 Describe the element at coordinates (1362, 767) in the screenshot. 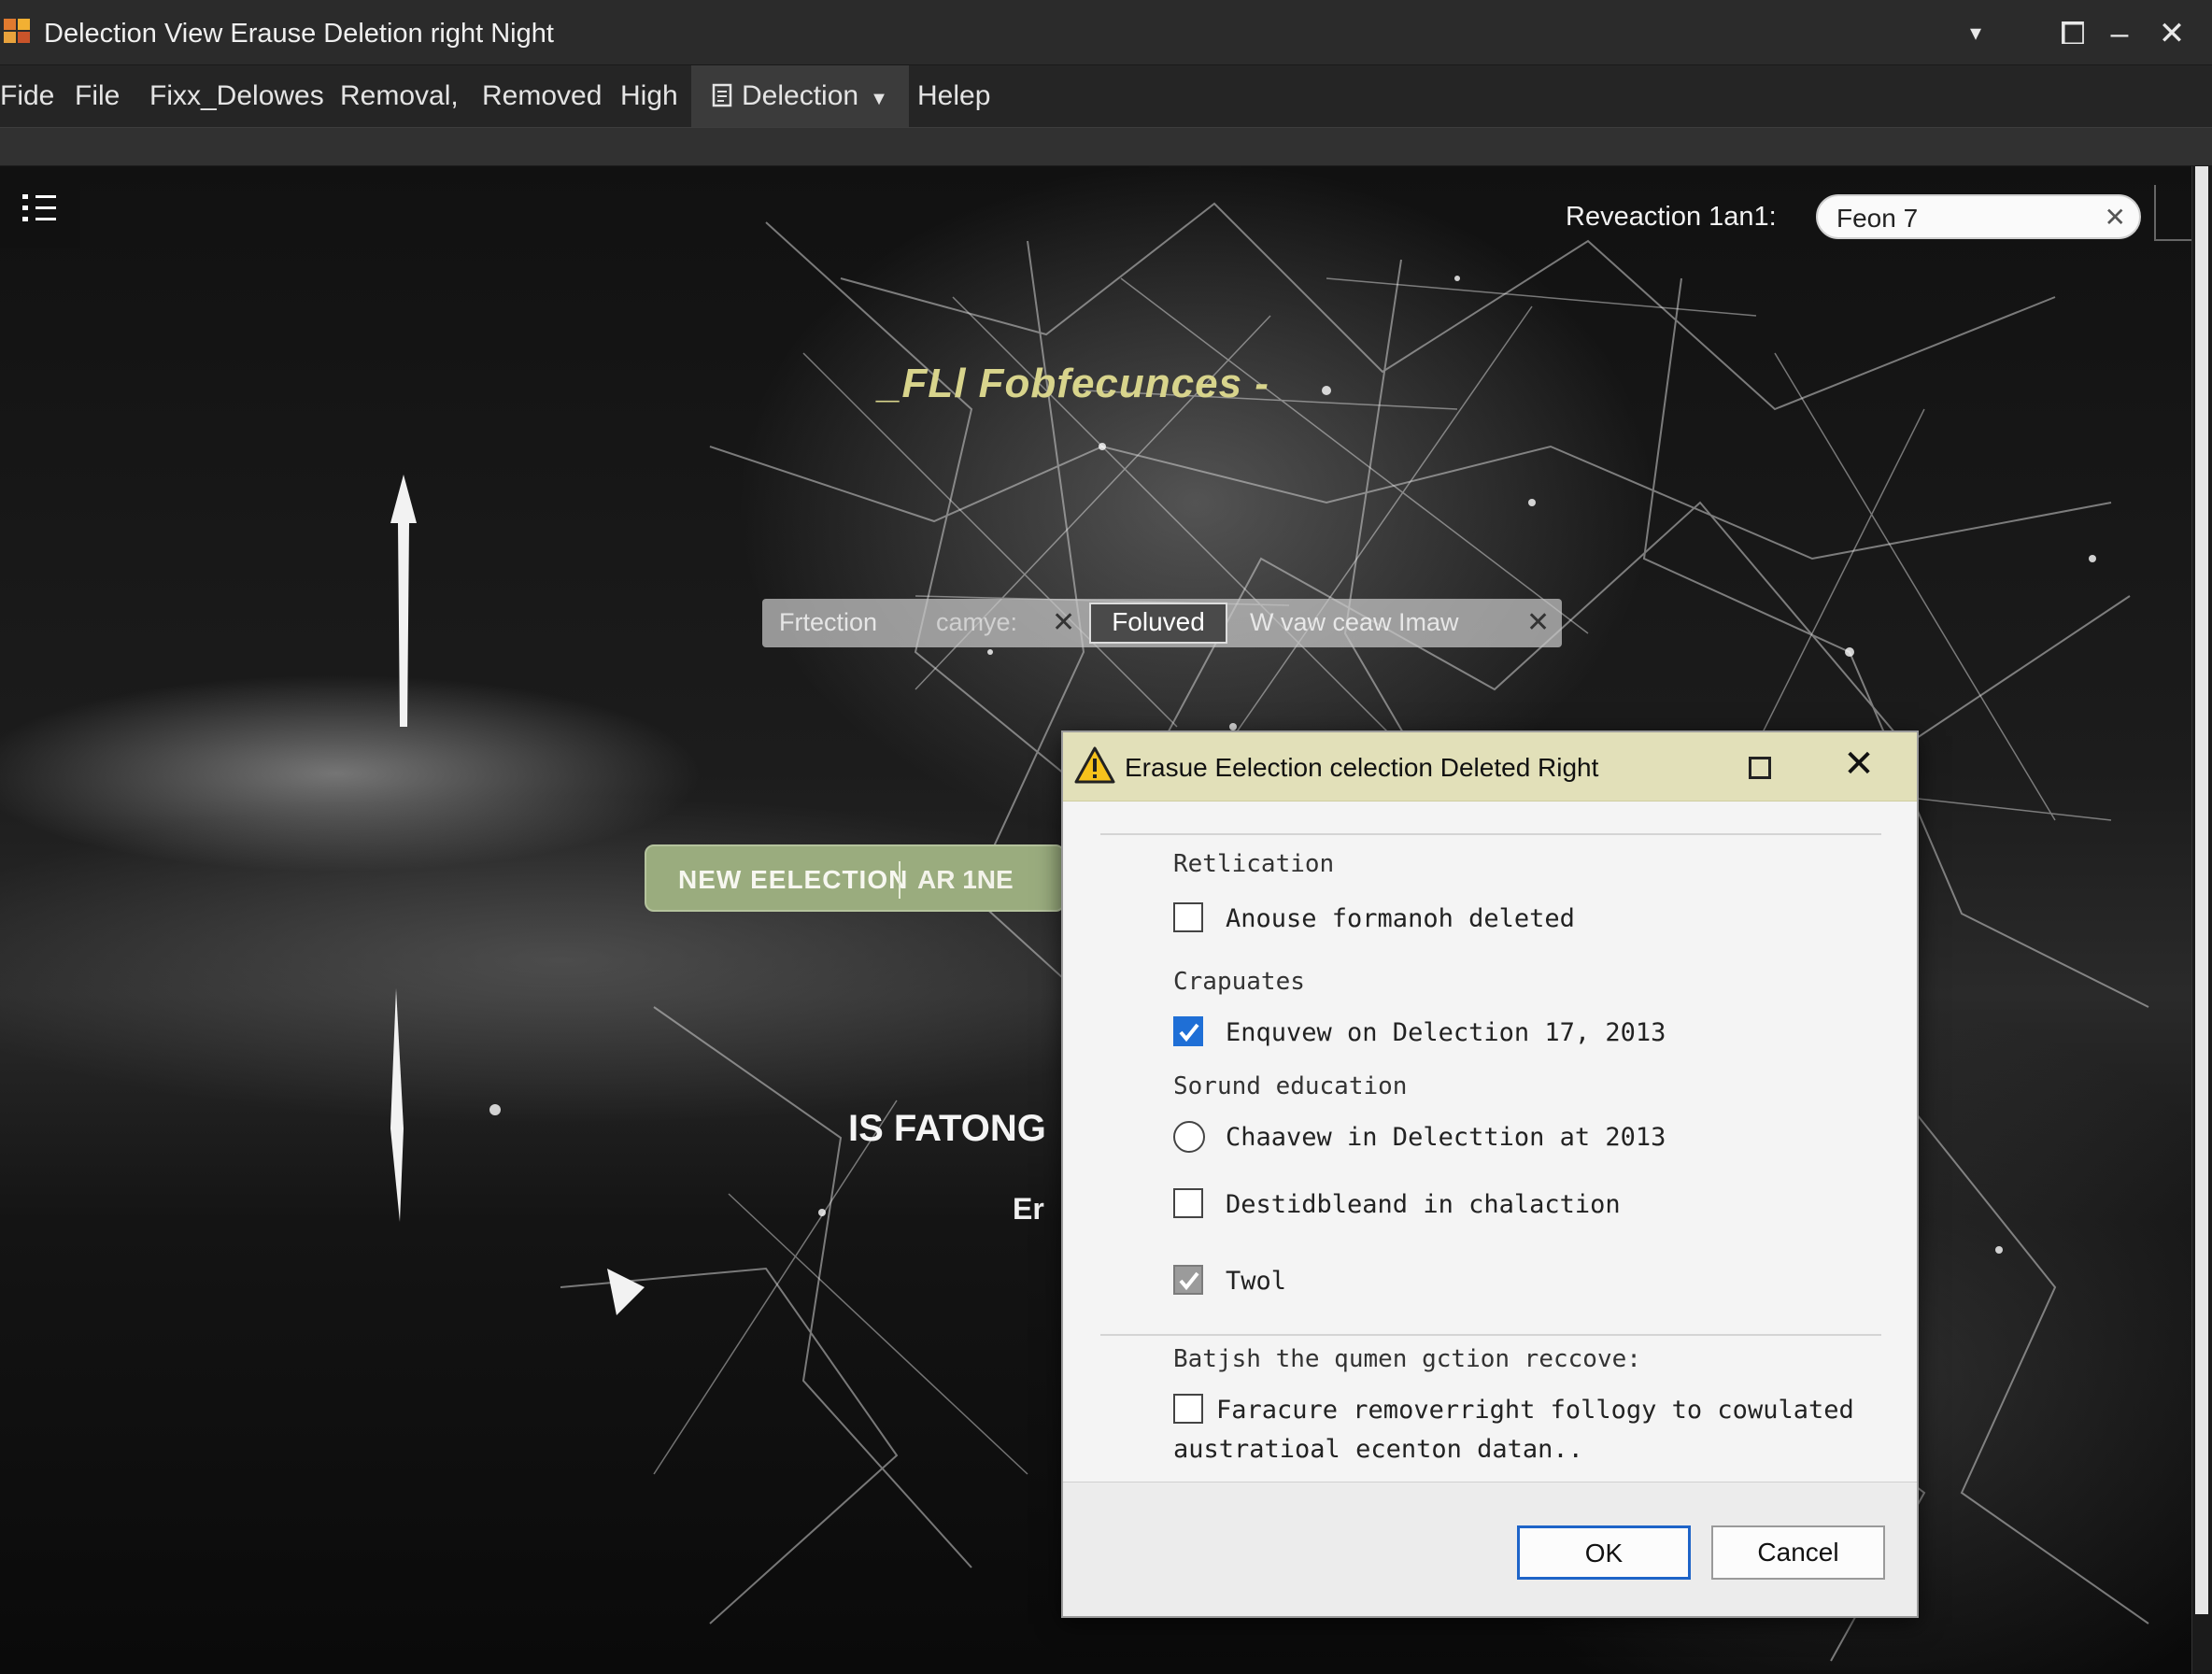

I see `dialog-title: Erasue Eelection celection Deleted Right` at that location.